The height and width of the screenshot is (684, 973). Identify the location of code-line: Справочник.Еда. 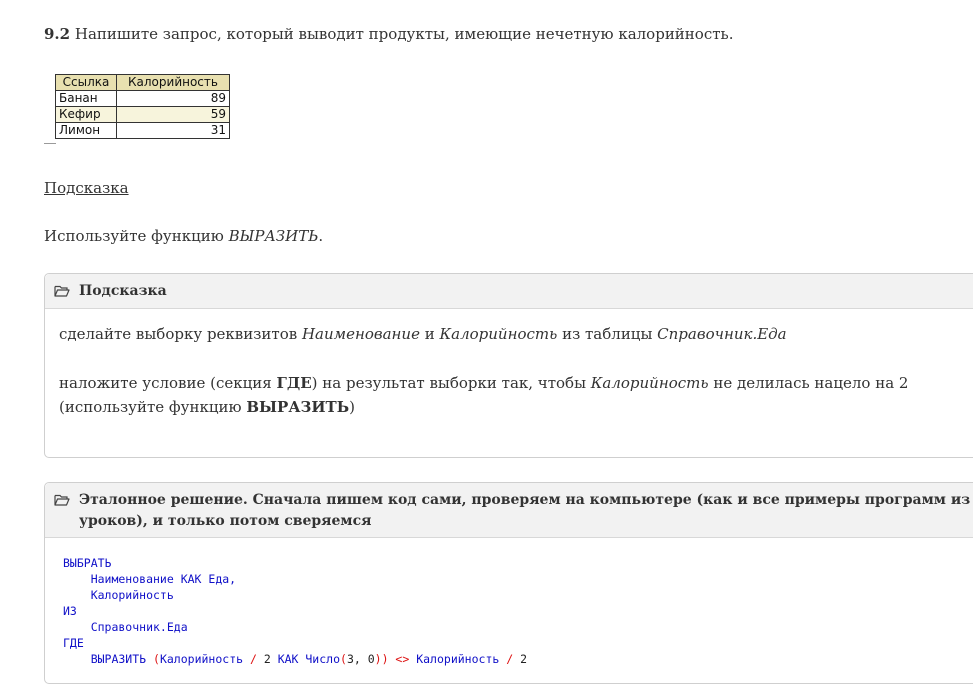
(125, 627).